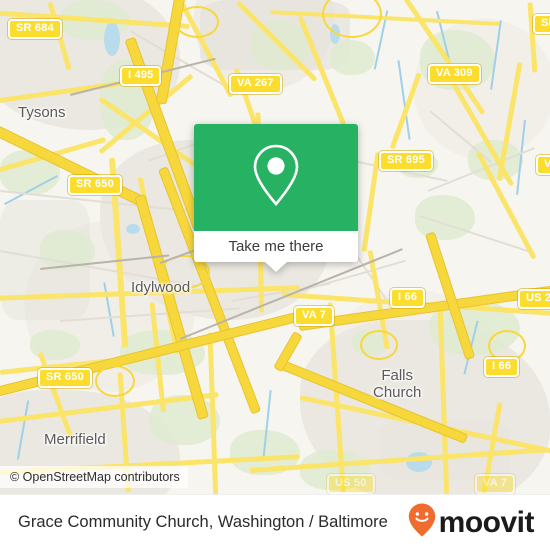 This screenshot has width=550, height=550. What do you see at coordinates (406, 161) in the screenshot?
I see `road-shield-sr-695: SR 695` at bounding box center [406, 161].